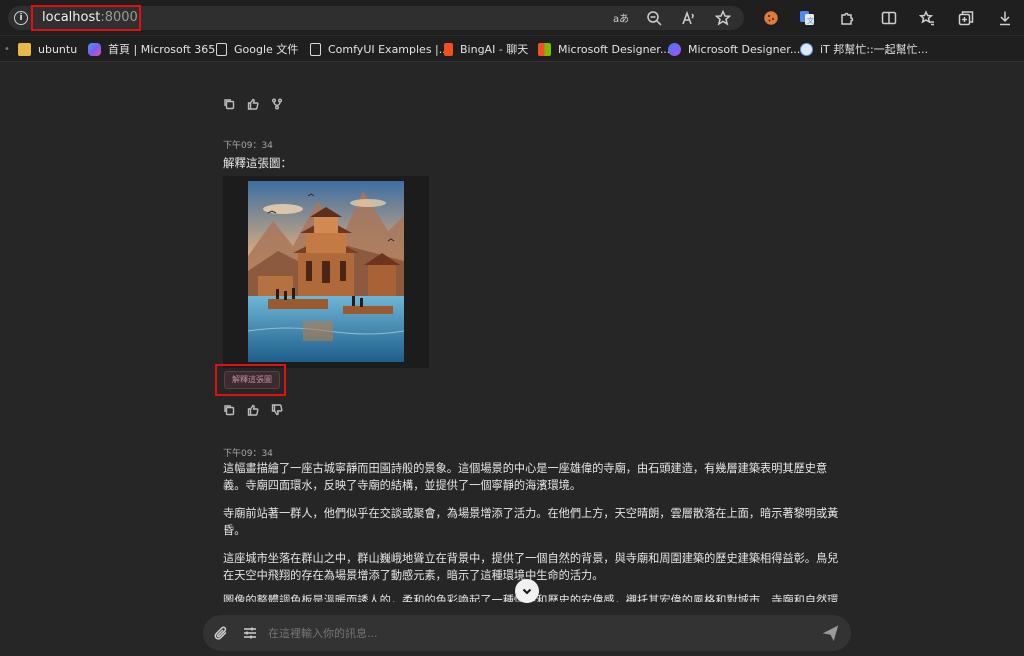  What do you see at coordinates (252, 380) in the screenshot?
I see `image-caption-tag: 解釋這張圖` at bounding box center [252, 380].